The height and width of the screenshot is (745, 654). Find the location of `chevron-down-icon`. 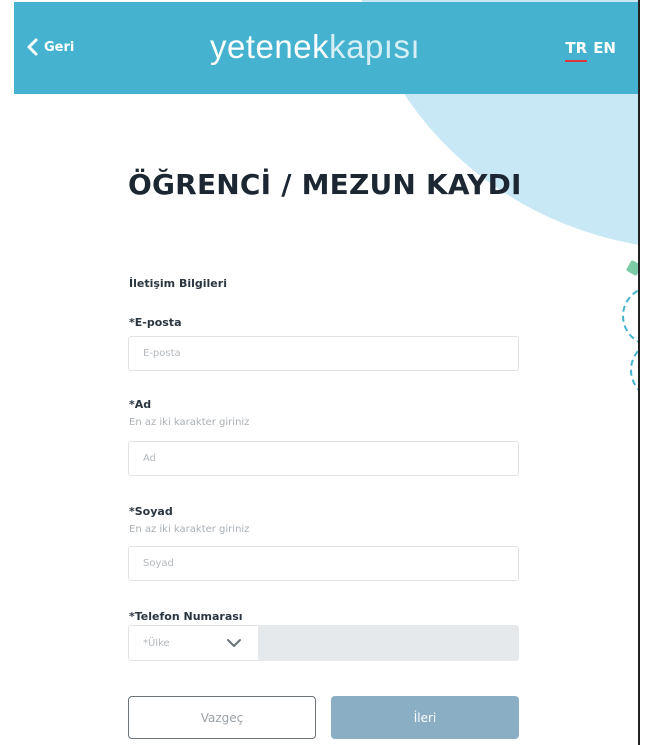

chevron-down-icon is located at coordinates (234, 643).